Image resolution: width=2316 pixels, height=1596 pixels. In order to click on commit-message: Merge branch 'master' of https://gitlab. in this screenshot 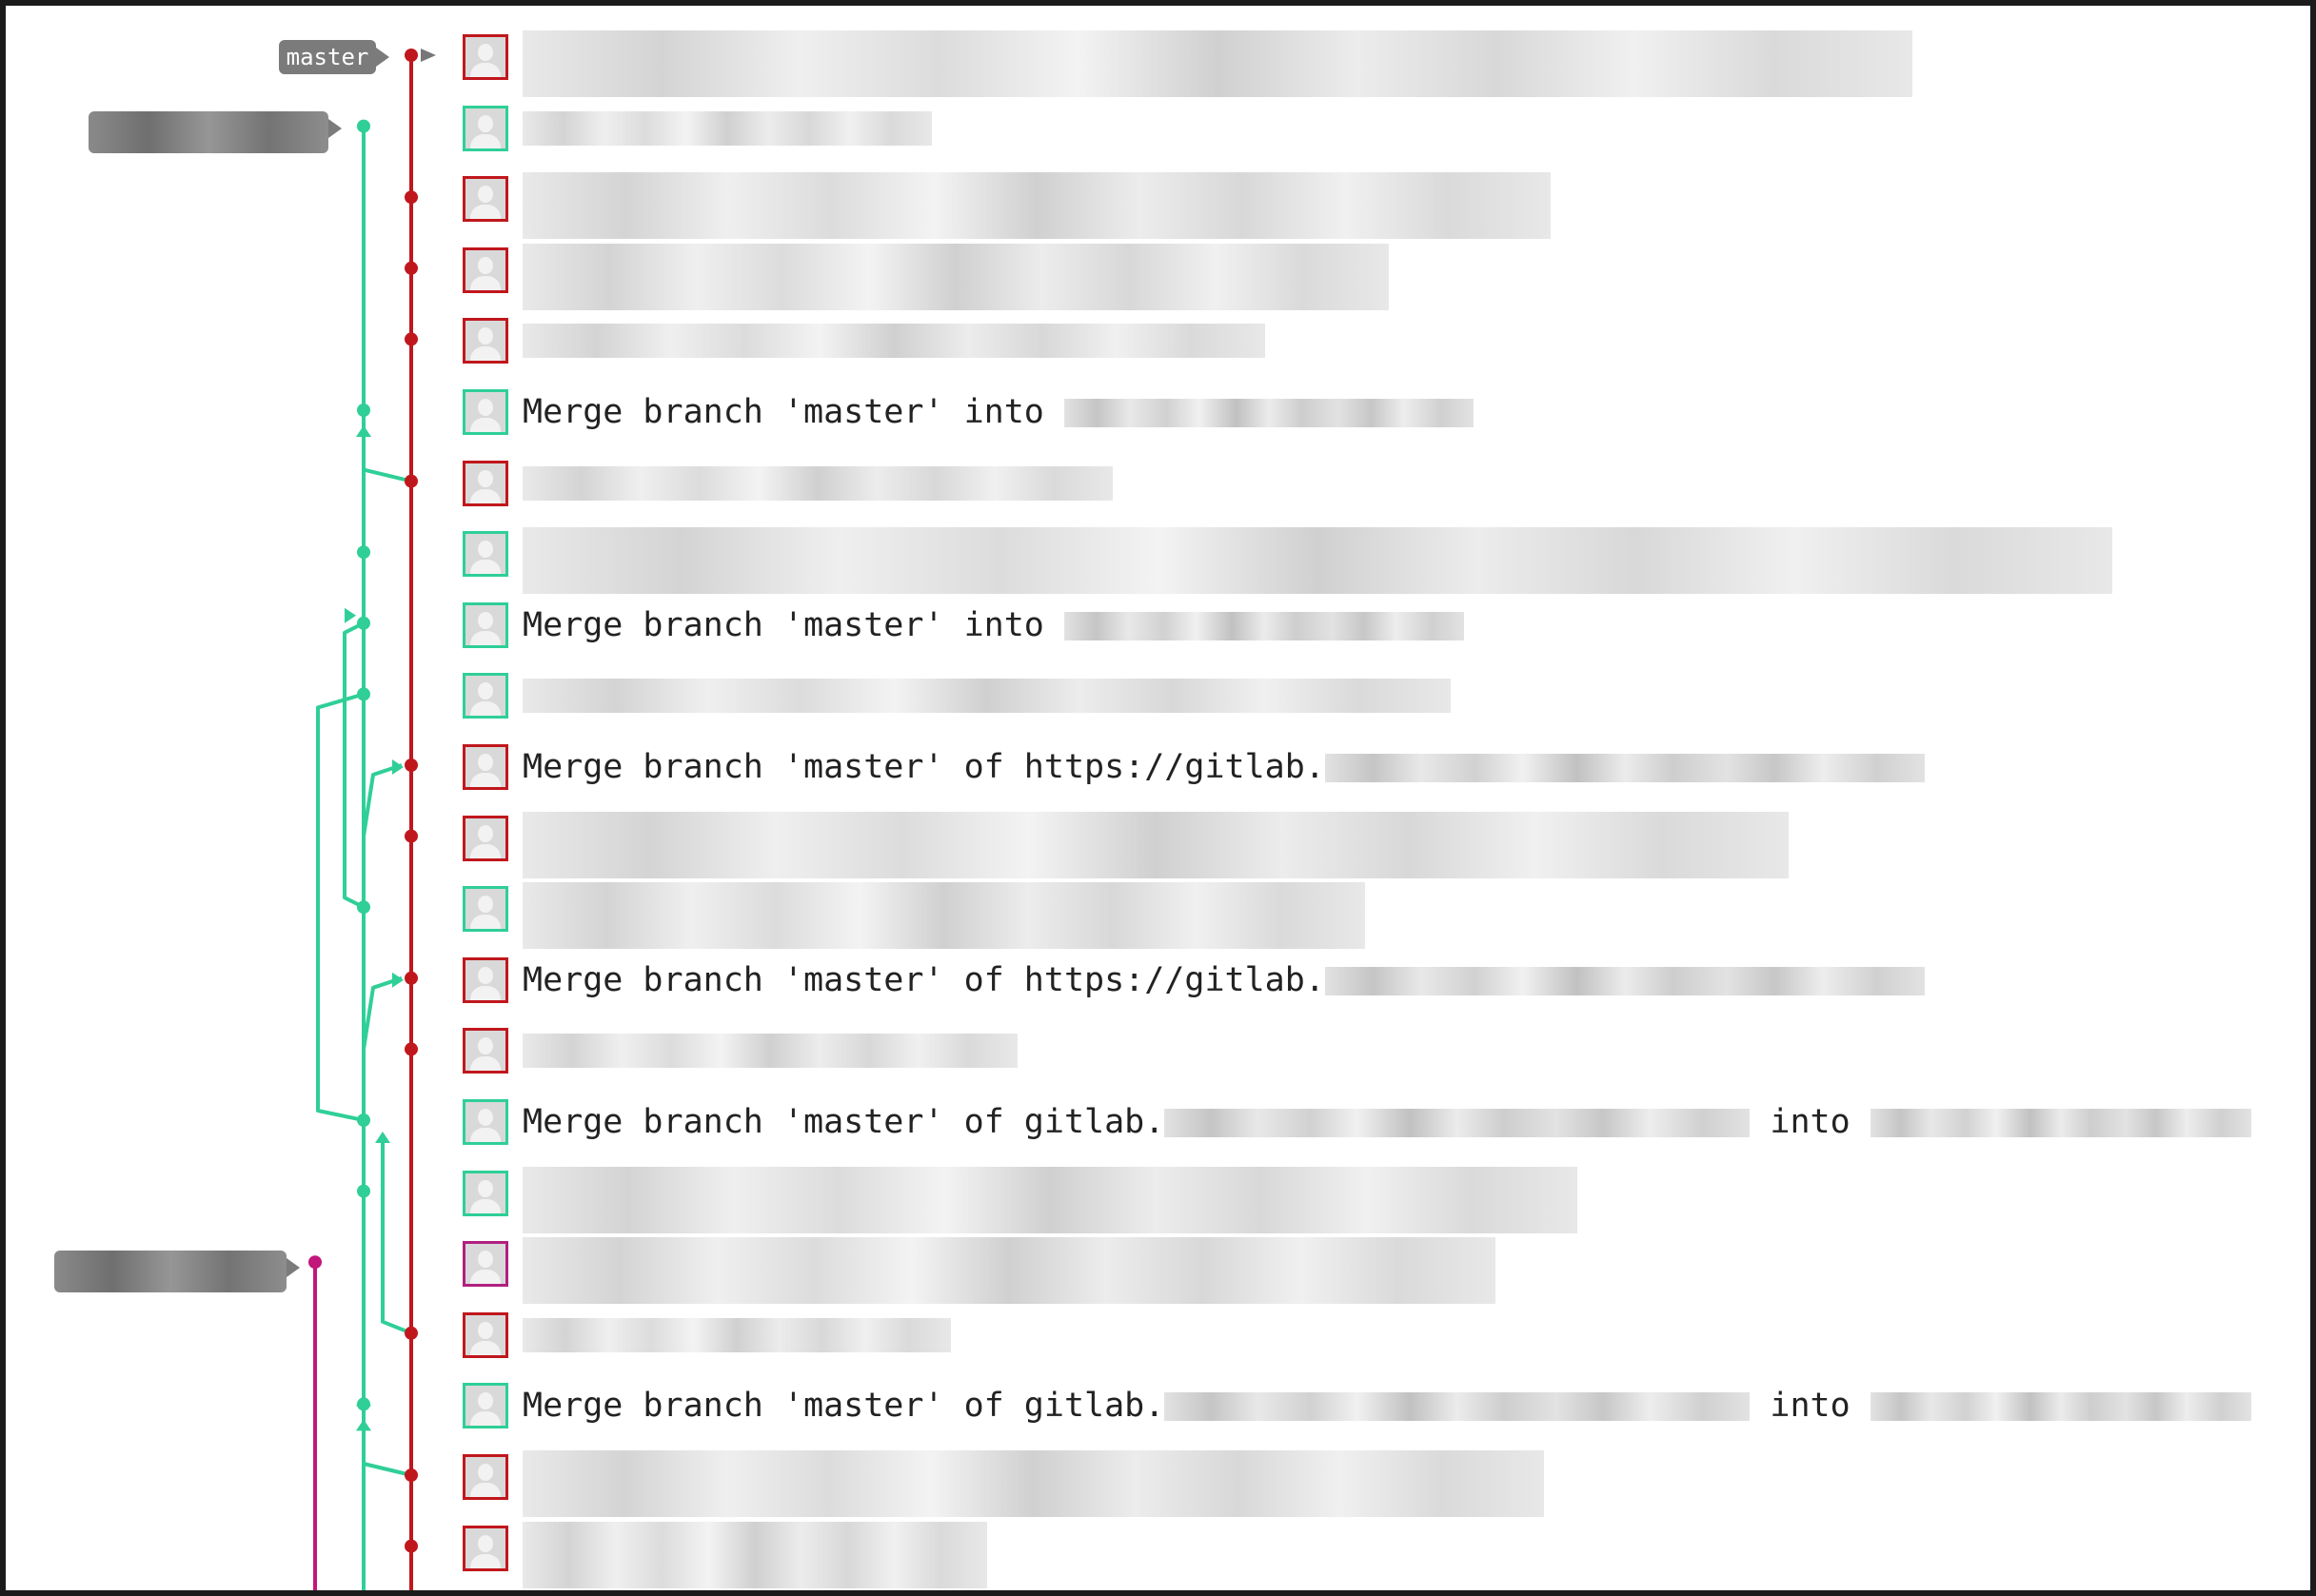, I will do `click(1224, 767)`.